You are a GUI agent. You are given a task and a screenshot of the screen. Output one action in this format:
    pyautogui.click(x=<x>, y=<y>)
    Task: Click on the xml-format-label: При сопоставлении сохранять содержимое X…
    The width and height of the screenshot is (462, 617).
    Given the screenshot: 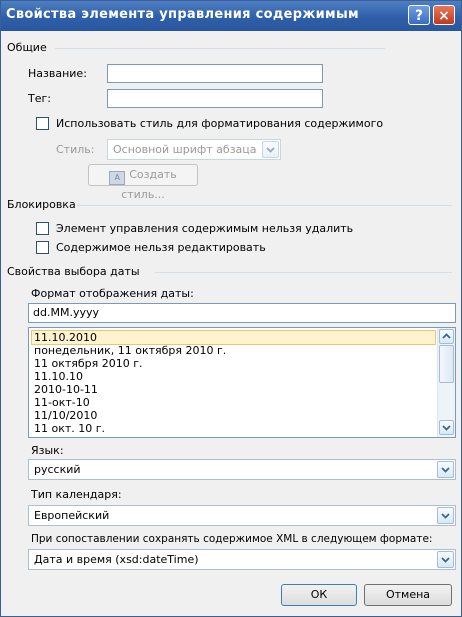 What is the action you would take?
    pyautogui.click(x=232, y=539)
    